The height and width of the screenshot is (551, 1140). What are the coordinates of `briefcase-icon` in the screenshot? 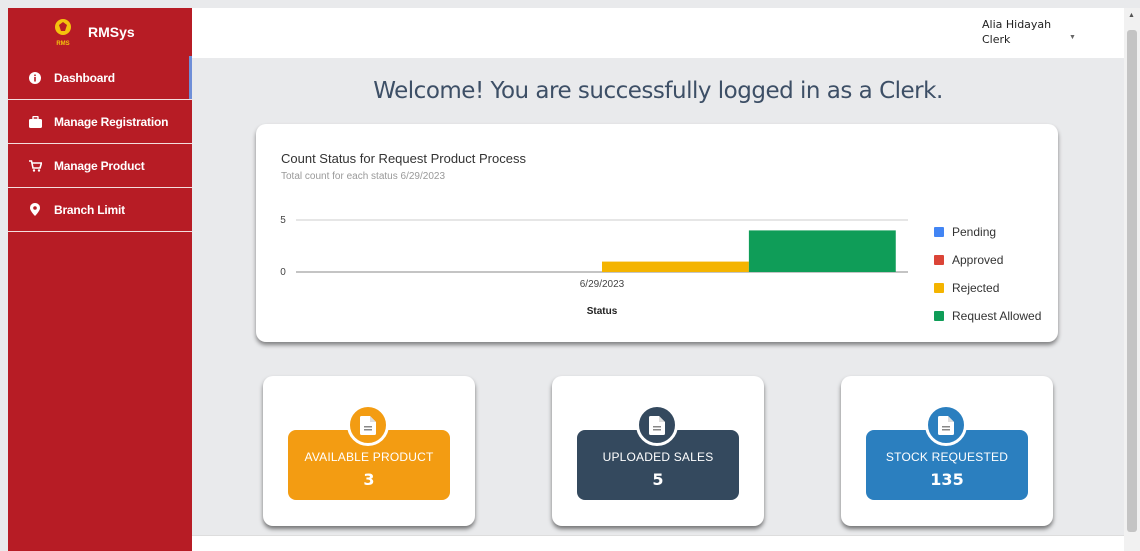 It's located at (35, 122).